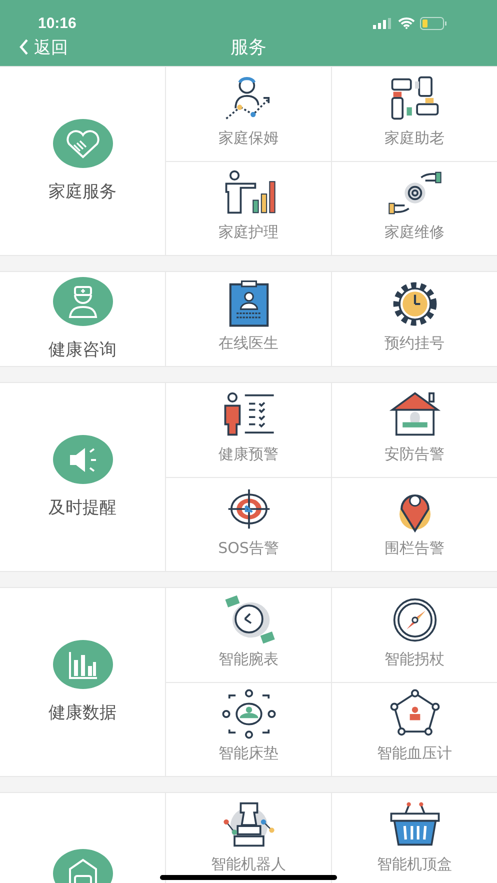  Describe the element at coordinates (248, 319) in the screenshot. I see `service-tile: 在线医生` at that location.